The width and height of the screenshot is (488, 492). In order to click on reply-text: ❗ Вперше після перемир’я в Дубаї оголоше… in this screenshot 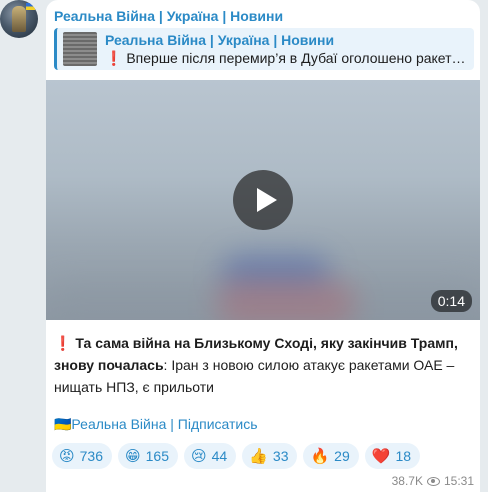, I will do `click(287, 58)`.